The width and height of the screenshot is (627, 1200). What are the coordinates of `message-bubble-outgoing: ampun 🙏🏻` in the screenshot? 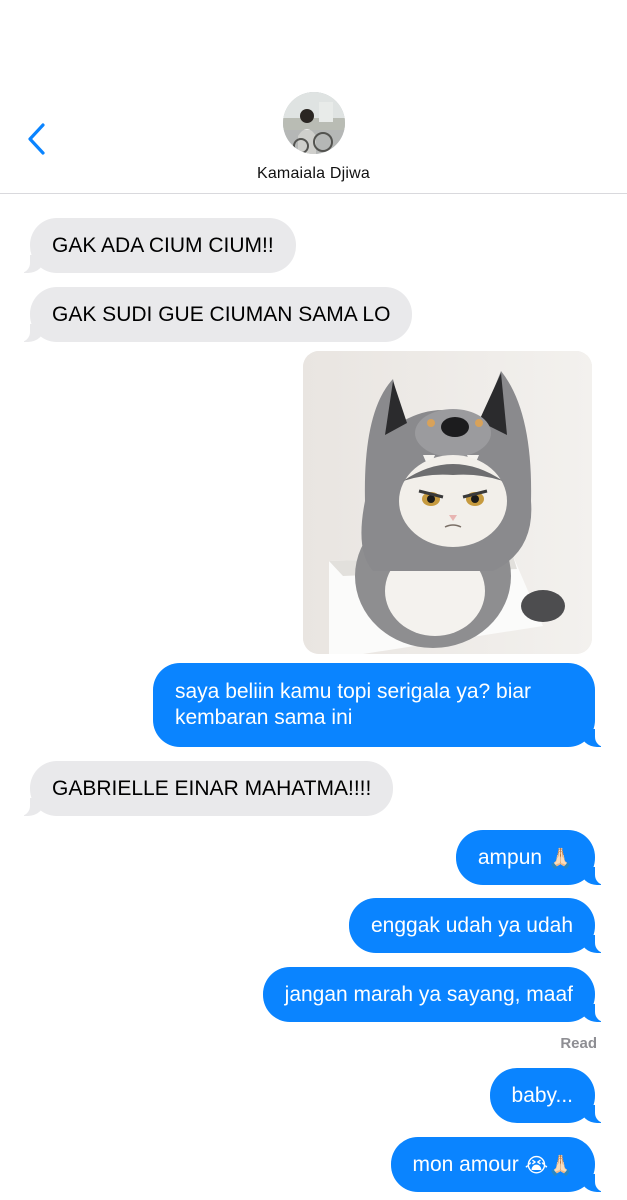 It's located at (530, 857).